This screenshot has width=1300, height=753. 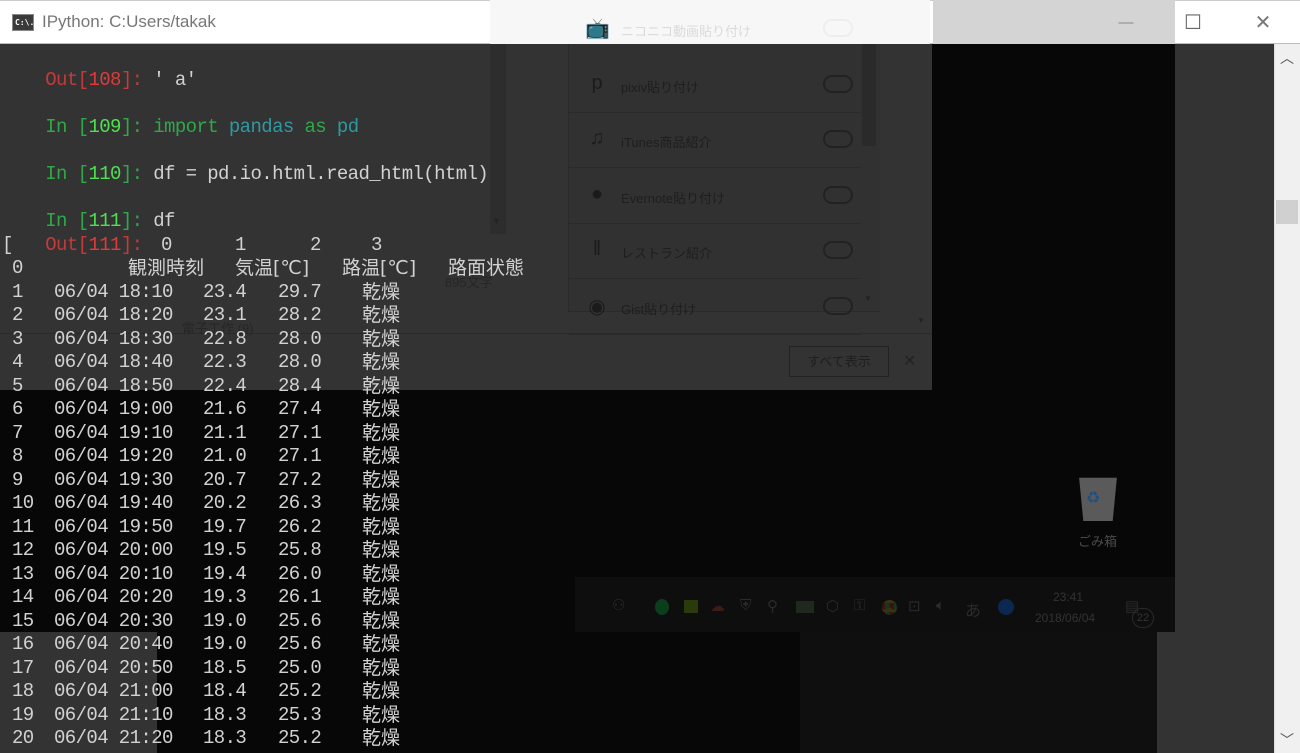 I want to click on table-row: 14 06/04 20:20 19.3 26.1 乾燥, so click(x=252, y=598).